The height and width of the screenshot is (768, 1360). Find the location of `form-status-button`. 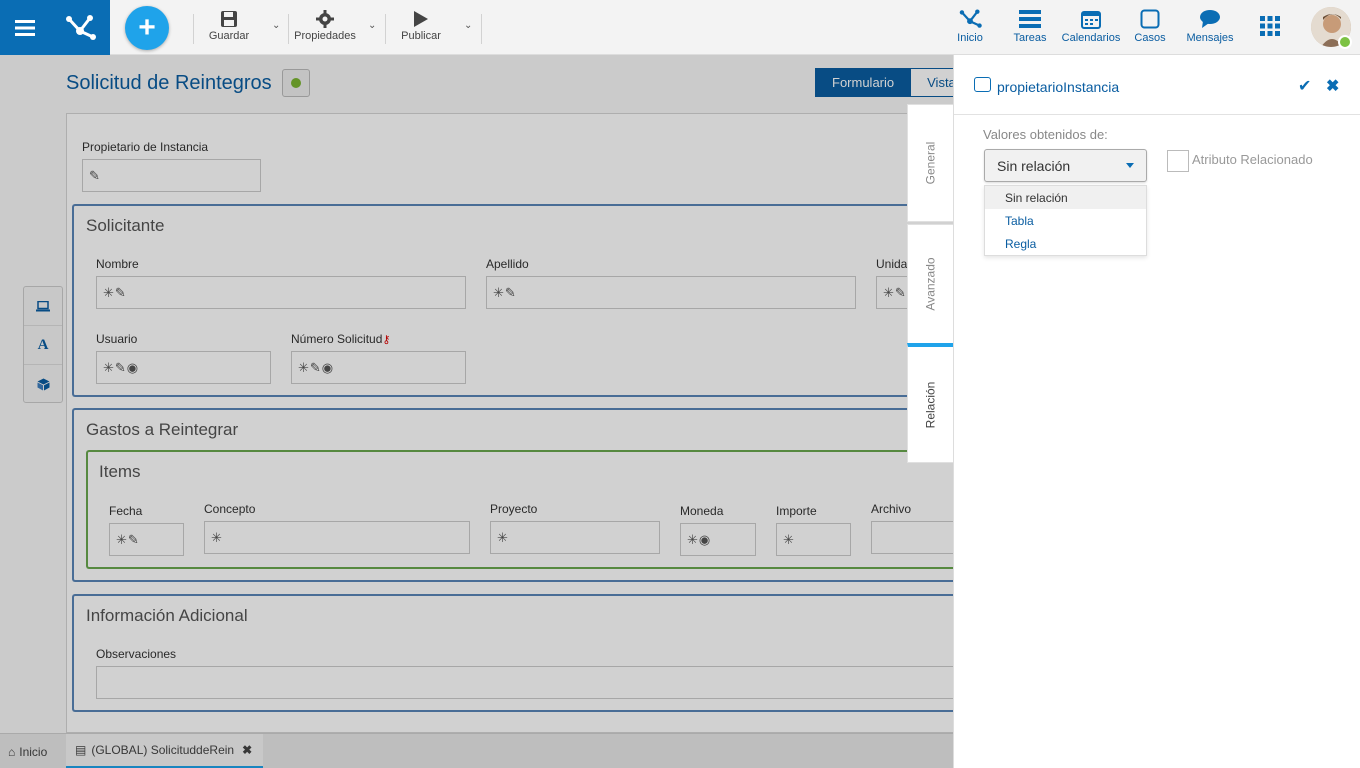

form-status-button is located at coordinates (296, 83).